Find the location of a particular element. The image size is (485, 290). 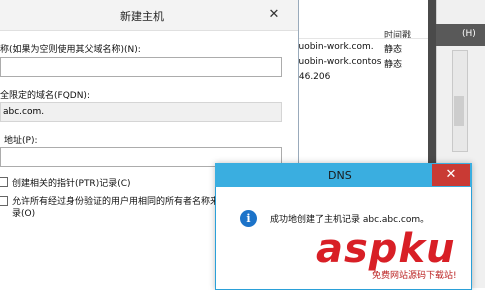

table-row-name: .46.206 is located at coordinates (313, 77).